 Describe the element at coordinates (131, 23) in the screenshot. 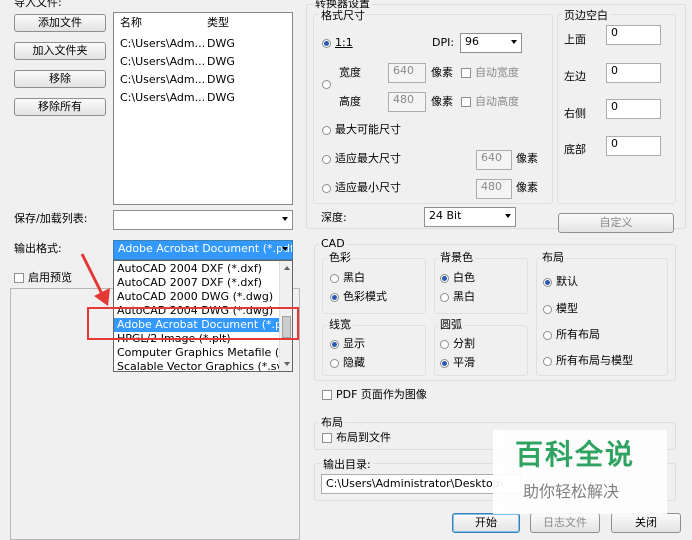

I see `column-header-name: 名称` at that location.